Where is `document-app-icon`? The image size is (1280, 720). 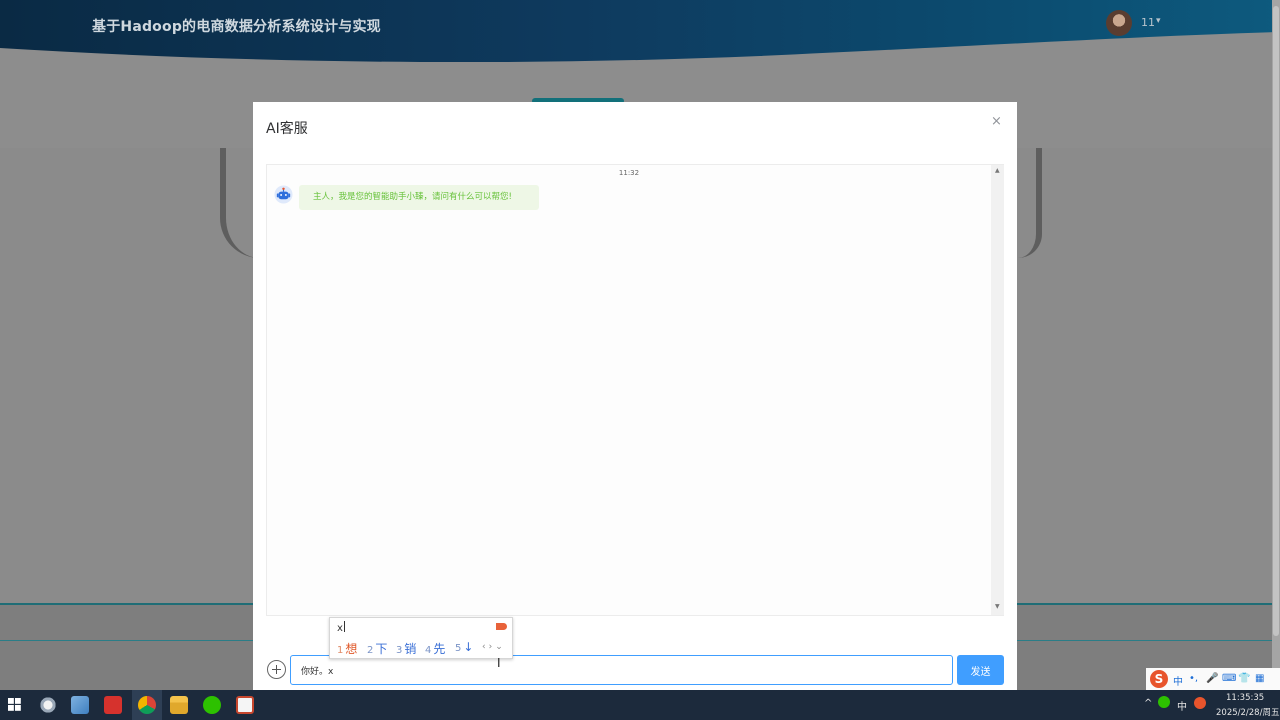
document-app-icon is located at coordinates (245, 705).